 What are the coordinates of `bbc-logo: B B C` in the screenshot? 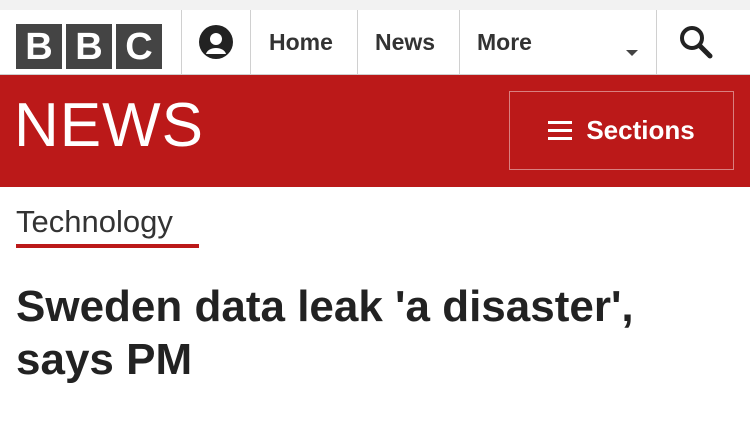 It's located at (89, 46).